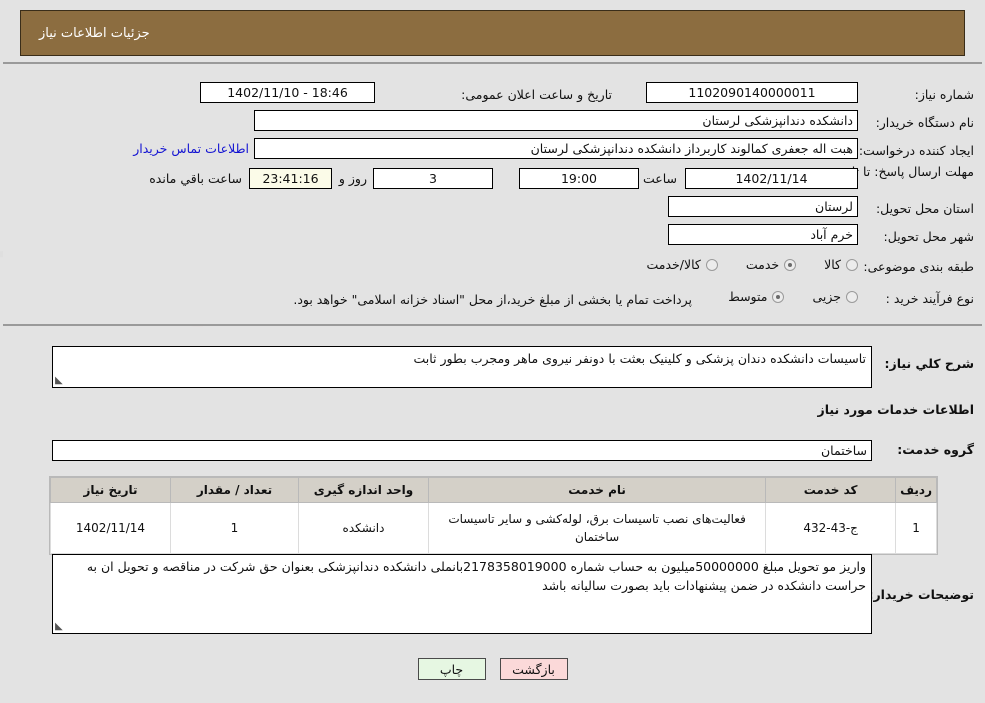 The height and width of the screenshot is (703, 985). I want to click on buyer-notes-label: توضیحات خریدار:, so click(921, 594).